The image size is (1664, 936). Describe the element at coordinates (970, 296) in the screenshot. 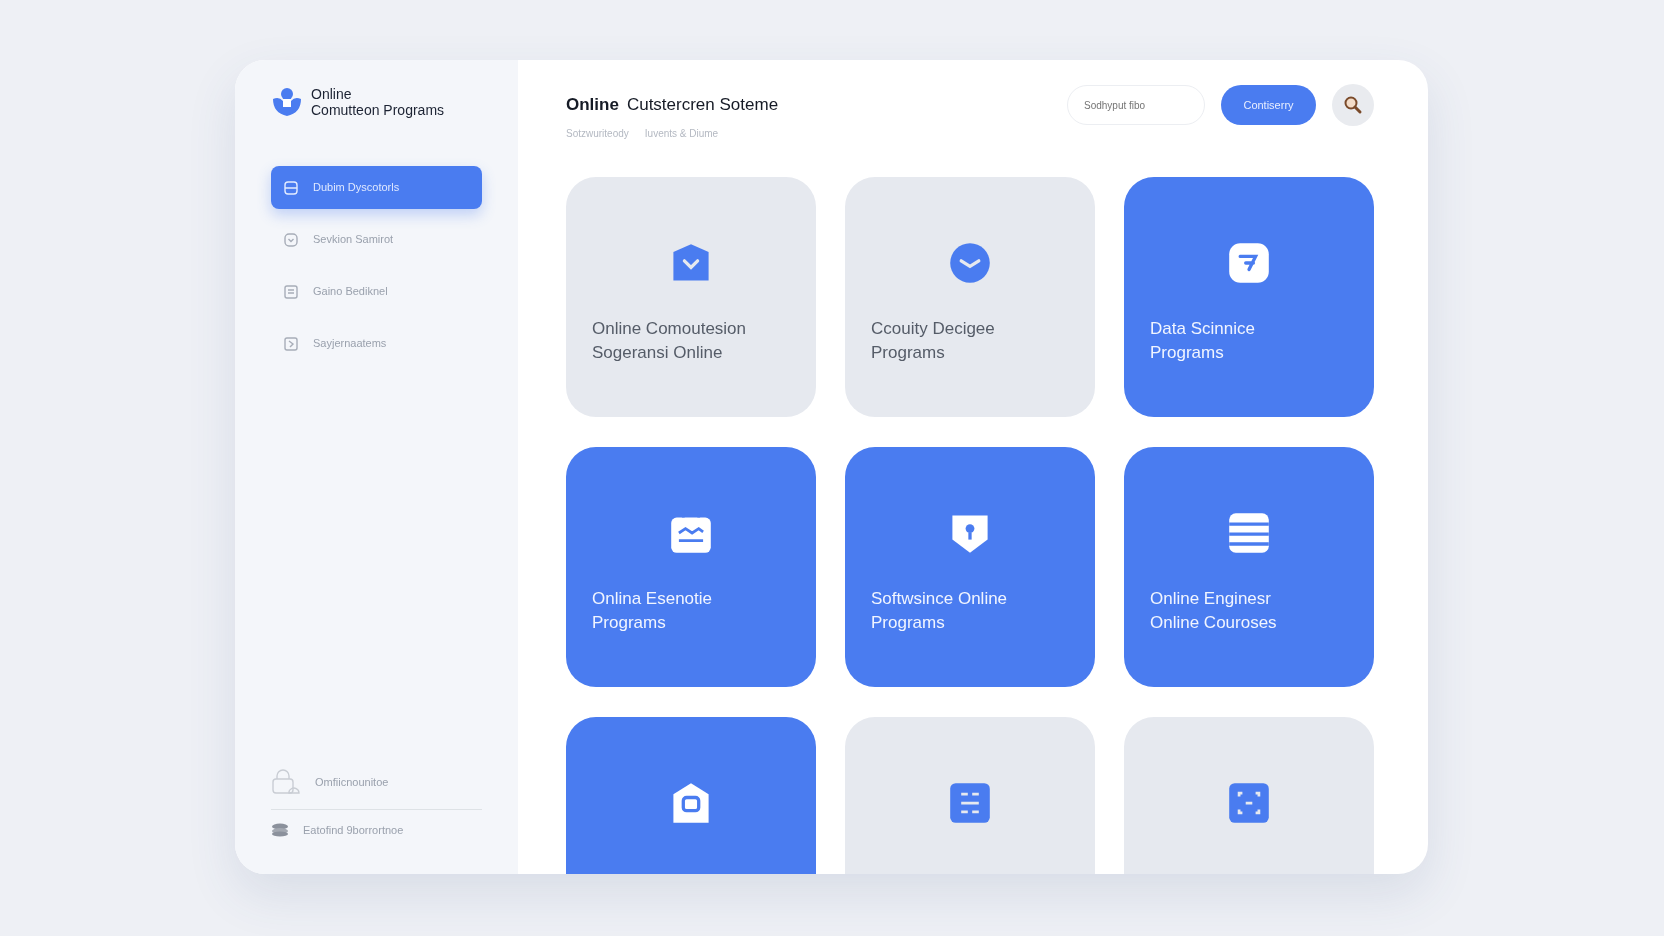

I see `program-card: Ccouity Decigee Programs` at that location.